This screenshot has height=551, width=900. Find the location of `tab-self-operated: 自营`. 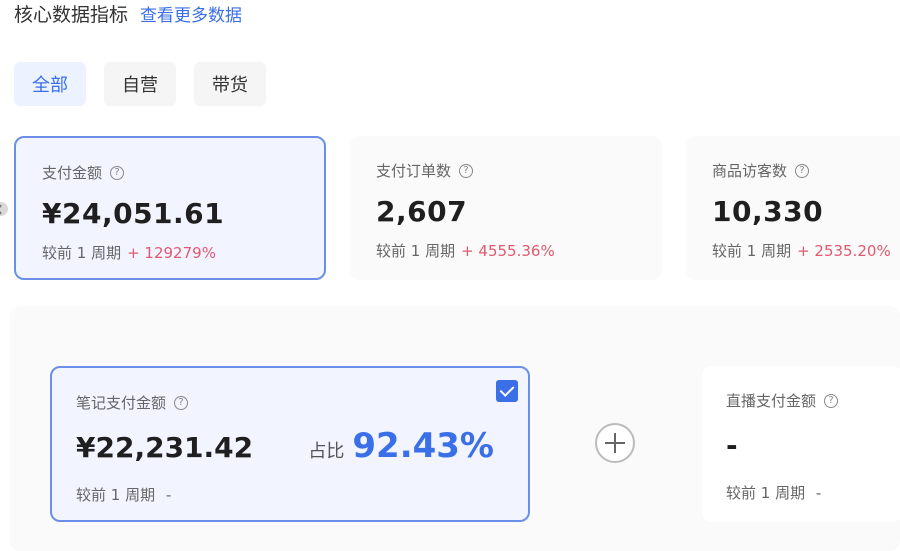

tab-self-operated: 自营 is located at coordinates (140, 84).